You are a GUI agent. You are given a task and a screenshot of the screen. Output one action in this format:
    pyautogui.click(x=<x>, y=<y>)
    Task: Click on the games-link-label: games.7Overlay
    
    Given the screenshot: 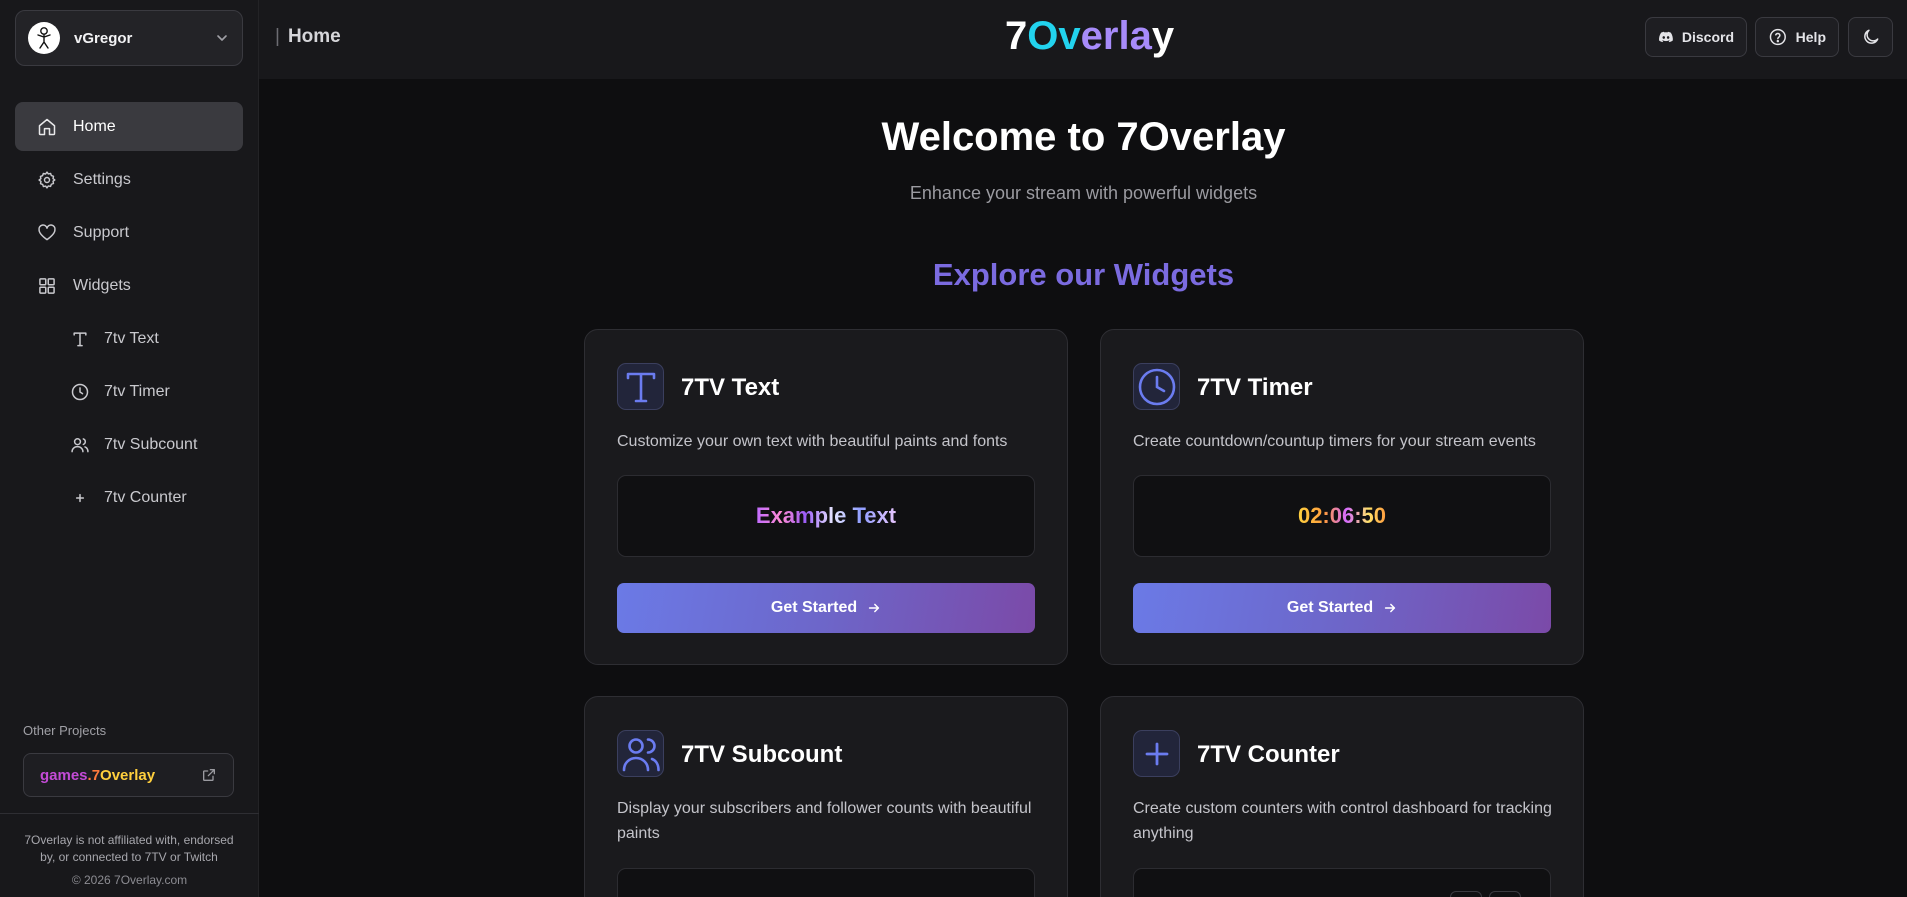 What is the action you would take?
    pyautogui.click(x=120, y=775)
    